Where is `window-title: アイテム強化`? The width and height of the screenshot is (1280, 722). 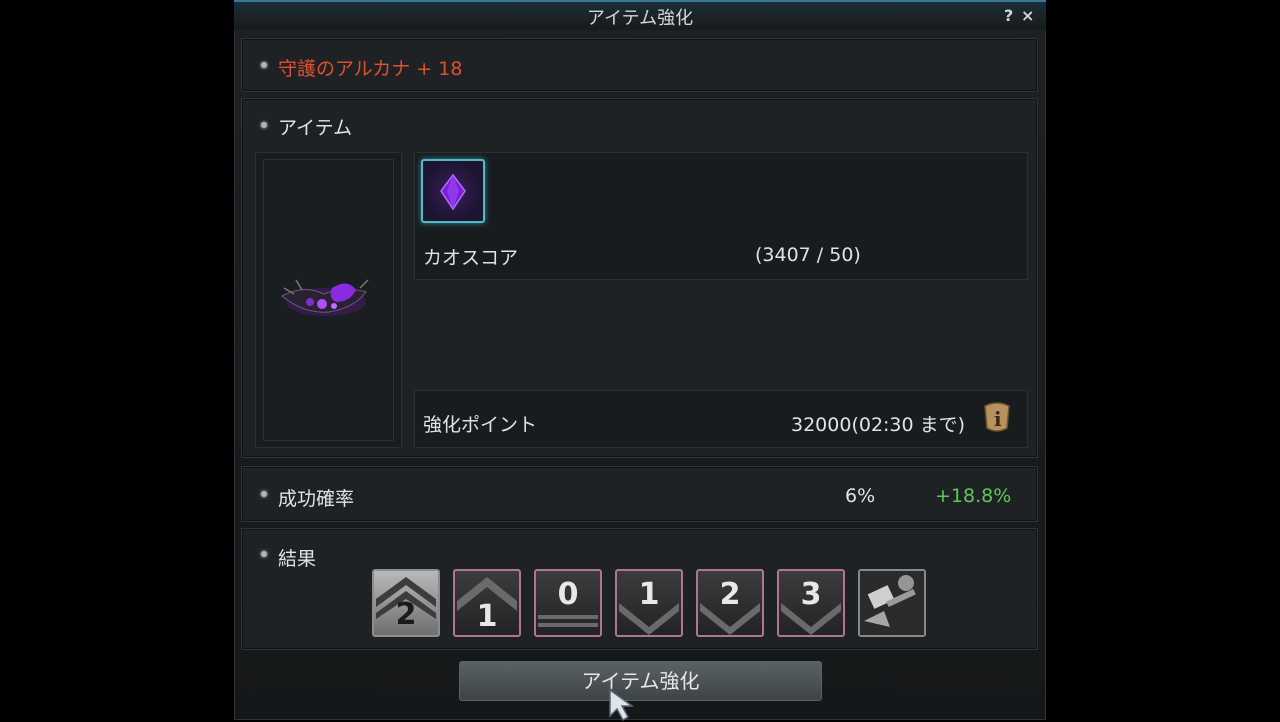 window-title: アイテム強化 is located at coordinates (640, 18).